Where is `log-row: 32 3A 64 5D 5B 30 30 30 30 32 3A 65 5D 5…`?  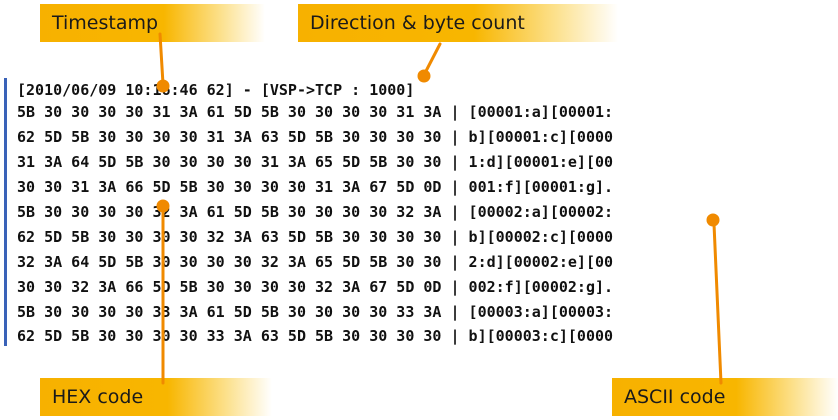 log-row: 32 3A 64 5D 5B 30 30 30 30 32 3A 65 5D 5… is located at coordinates (315, 262).